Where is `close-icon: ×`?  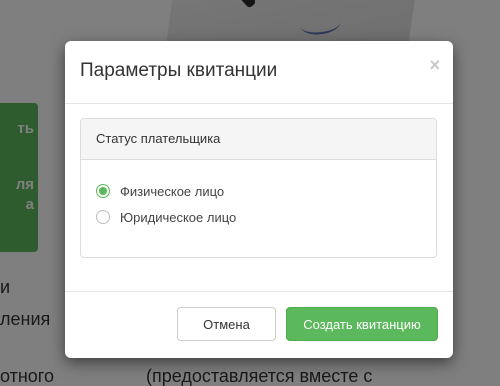 close-icon: × is located at coordinates (434, 65).